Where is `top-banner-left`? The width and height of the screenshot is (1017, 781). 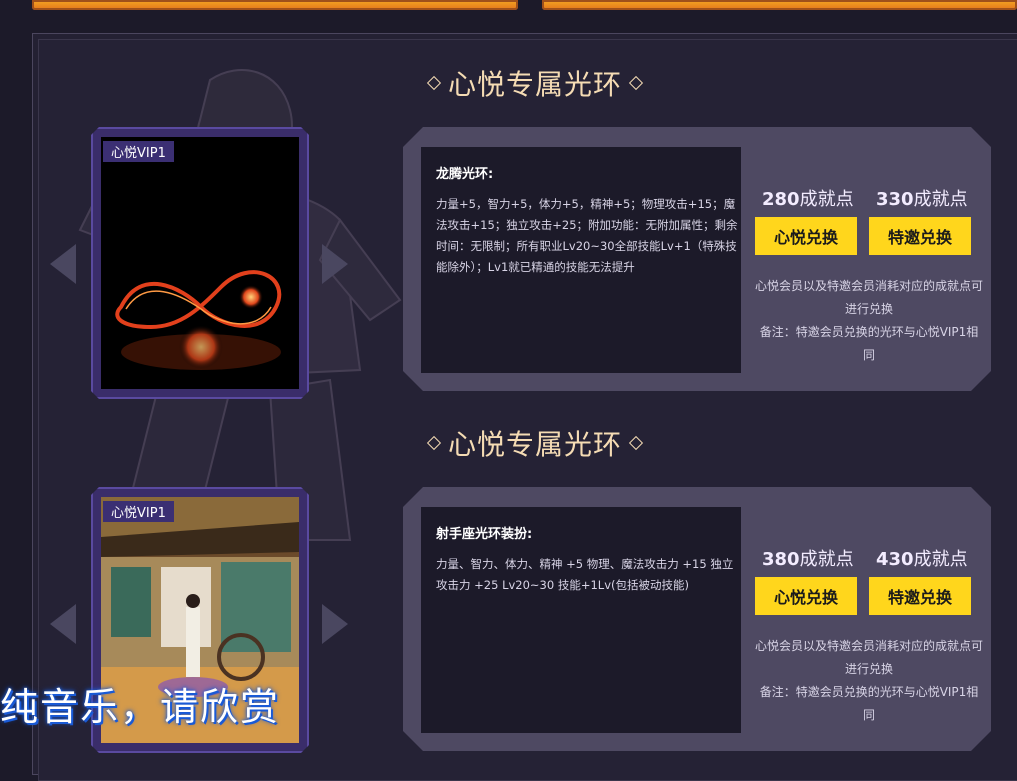 top-banner-left is located at coordinates (275, 5).